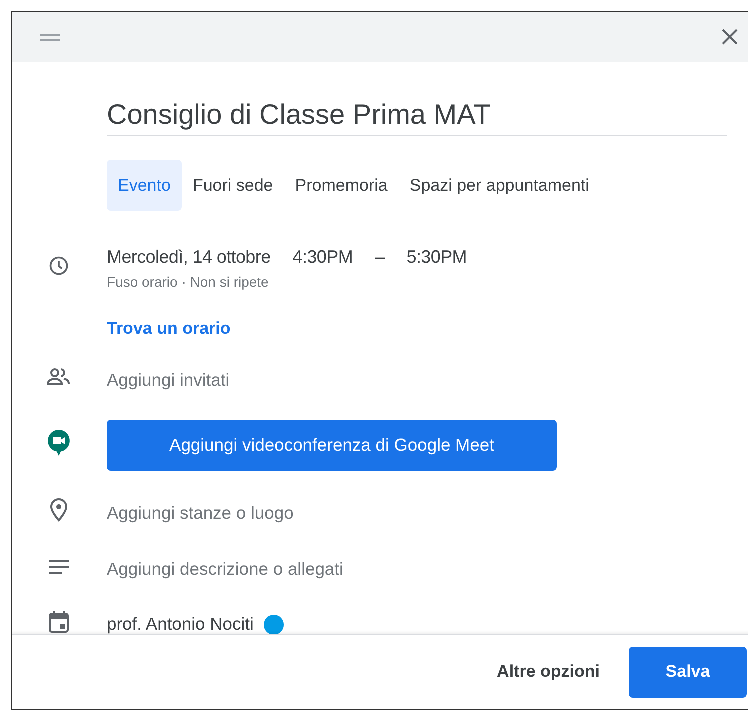 The image size is (748, 713). I want to click on add-description-field: Aggiungi descrizione o allegati, so click(427, 569).